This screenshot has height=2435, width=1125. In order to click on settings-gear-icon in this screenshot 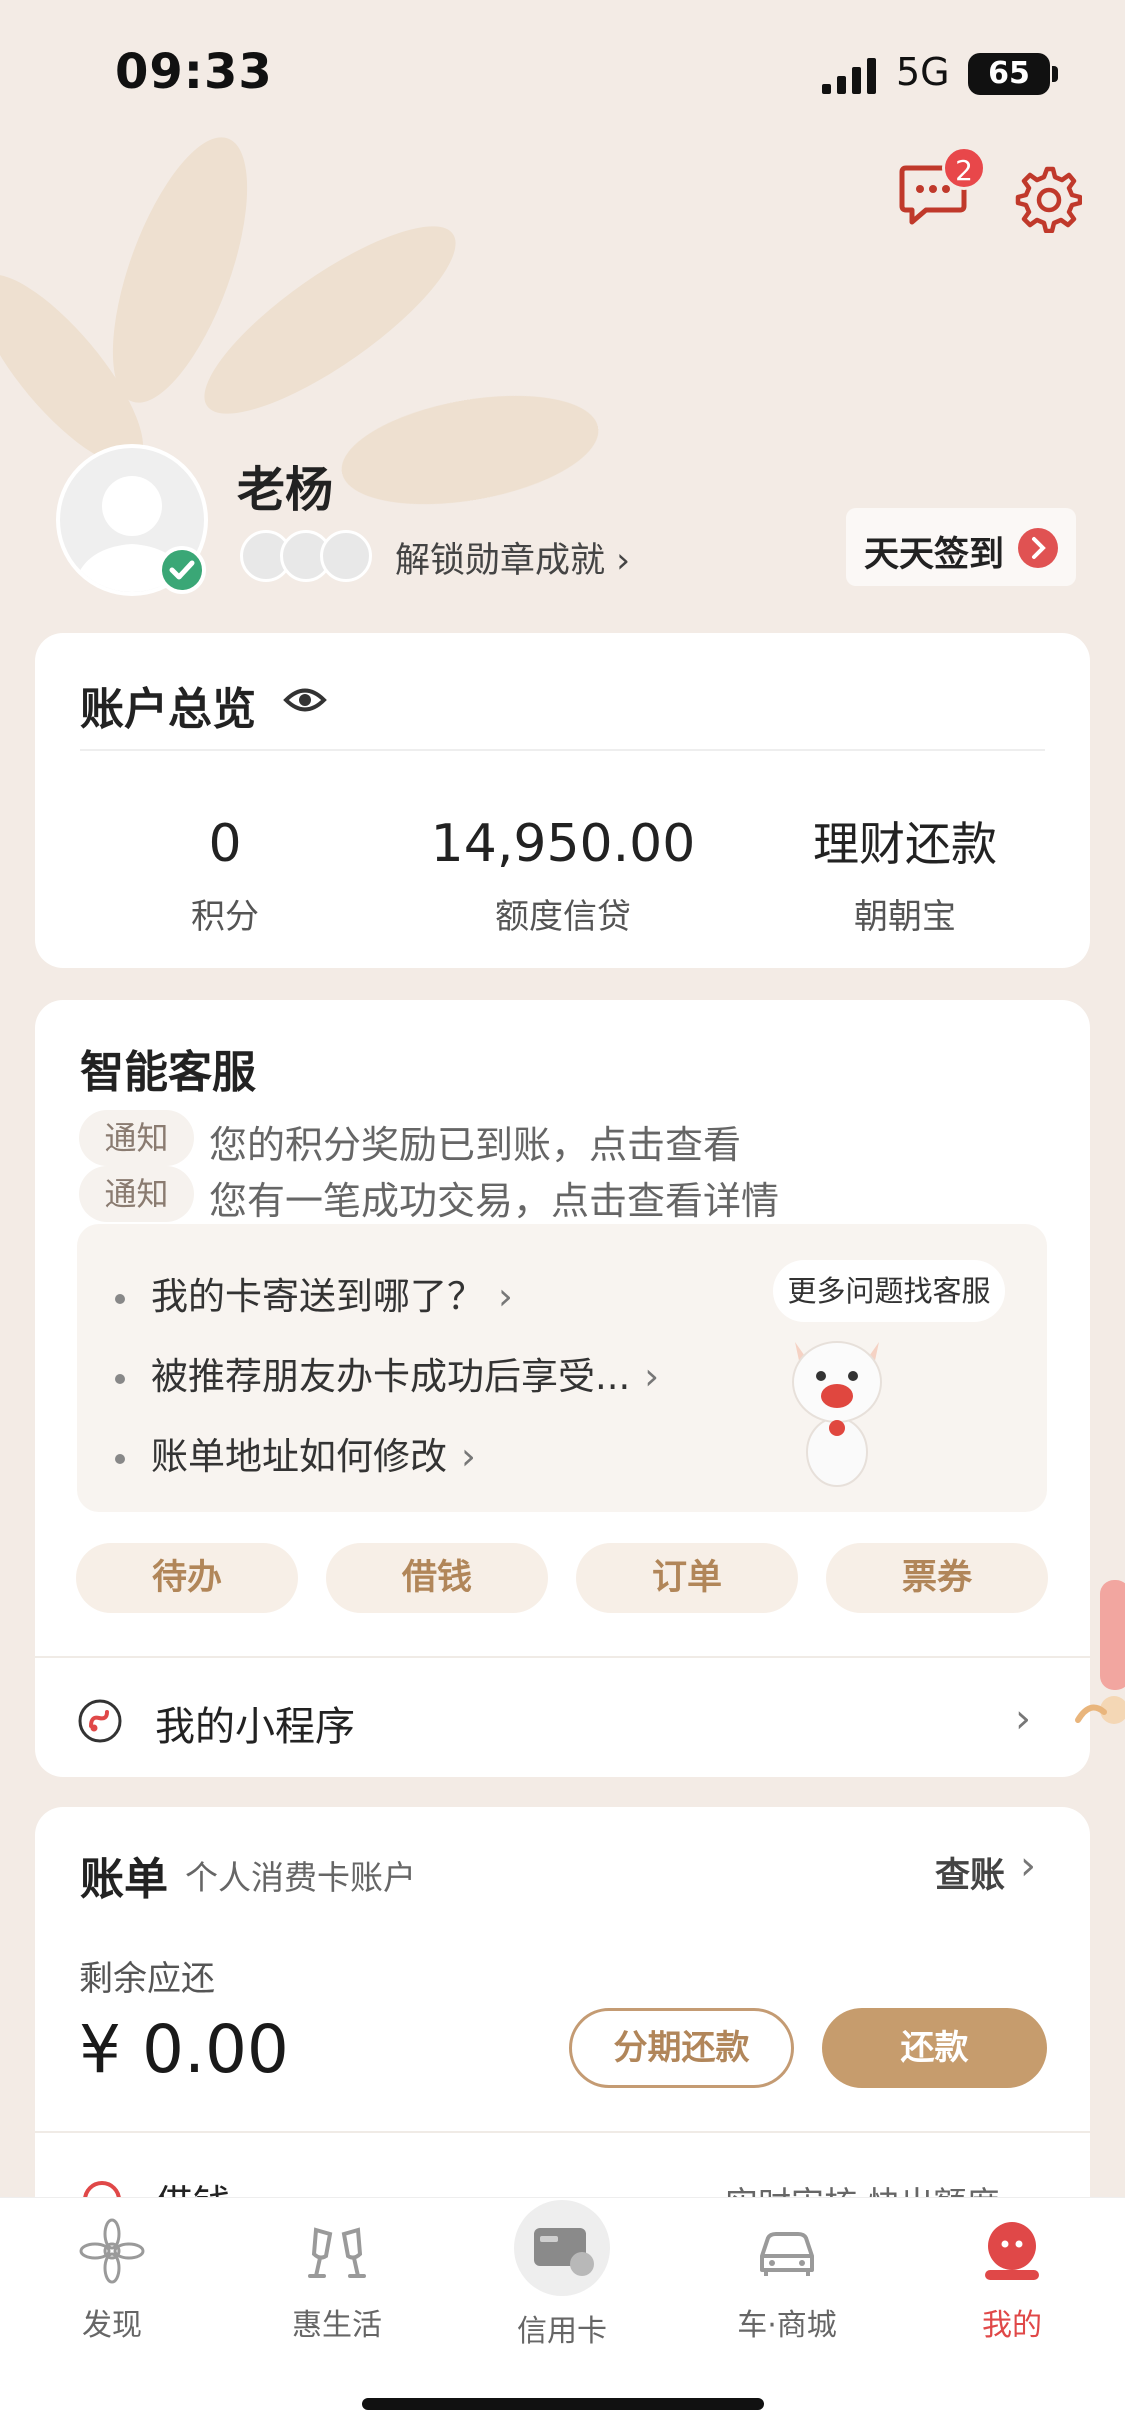, I will do `click(1047, 198)`.